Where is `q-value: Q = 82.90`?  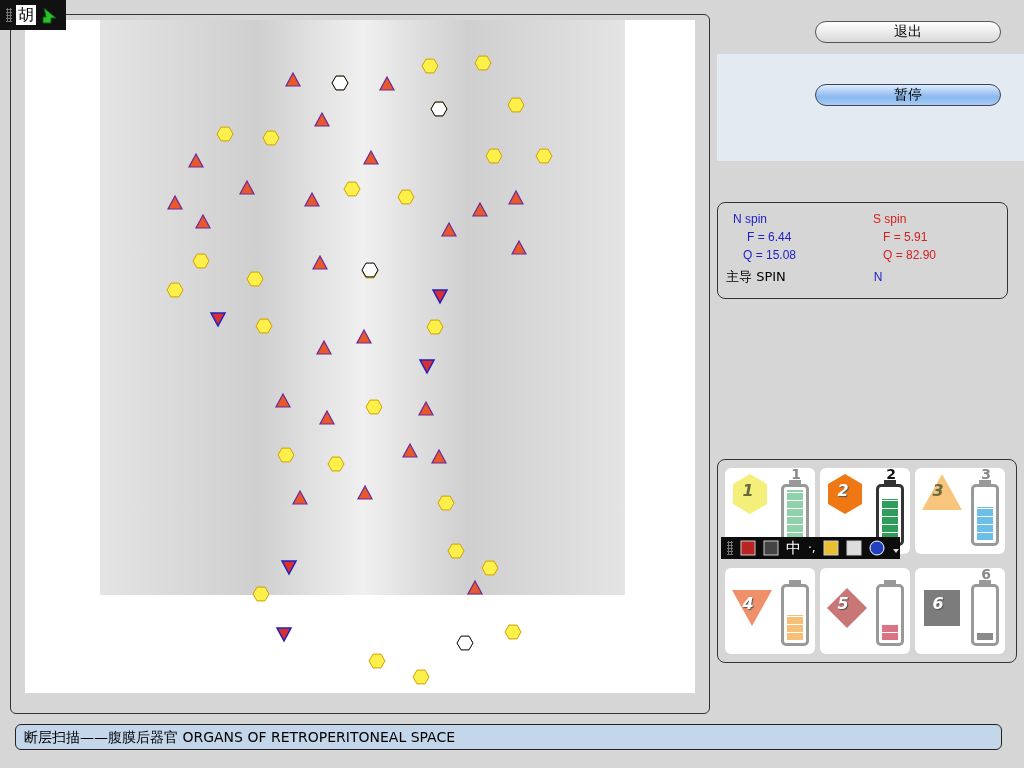 q-value: Q = 82.90 is located at coordinates (910, 255).